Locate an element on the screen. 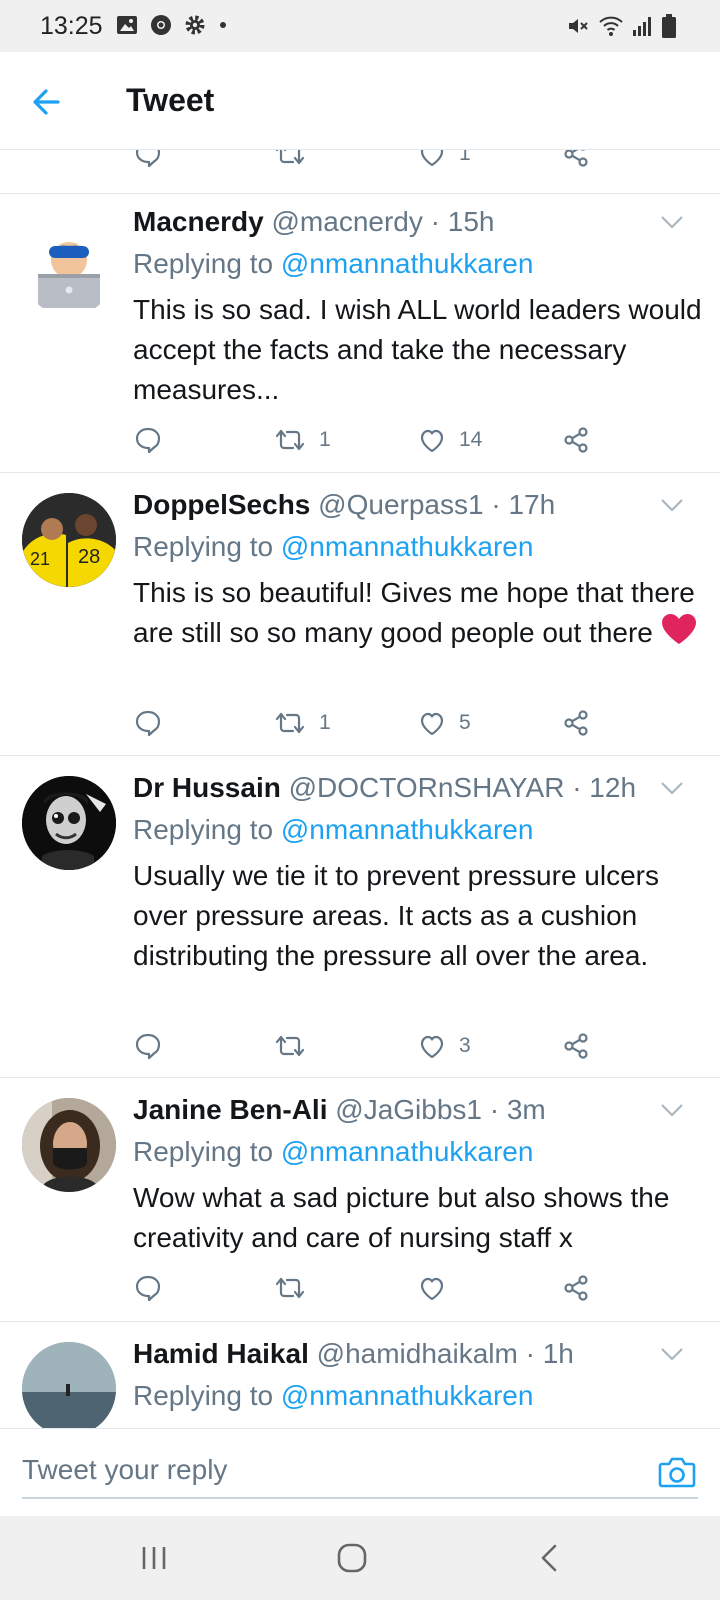 This screenshot has height=1600, width=720. like-count: 3 is located at coordinates (465, 1045).